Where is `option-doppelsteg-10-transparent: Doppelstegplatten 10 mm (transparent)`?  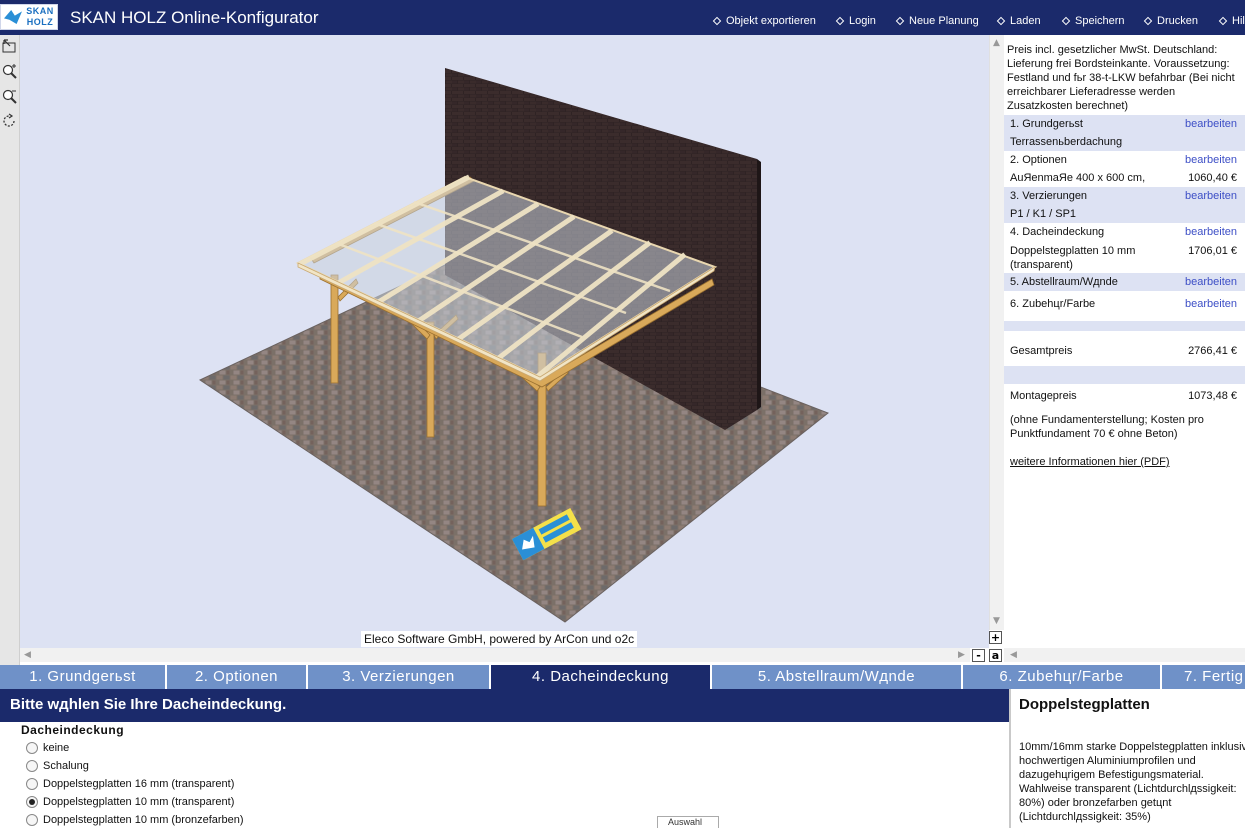 option-doppelsteg-10-transparent: Doppelstegplatten 10 mm (transparent) is located at coordinates (130, 802).